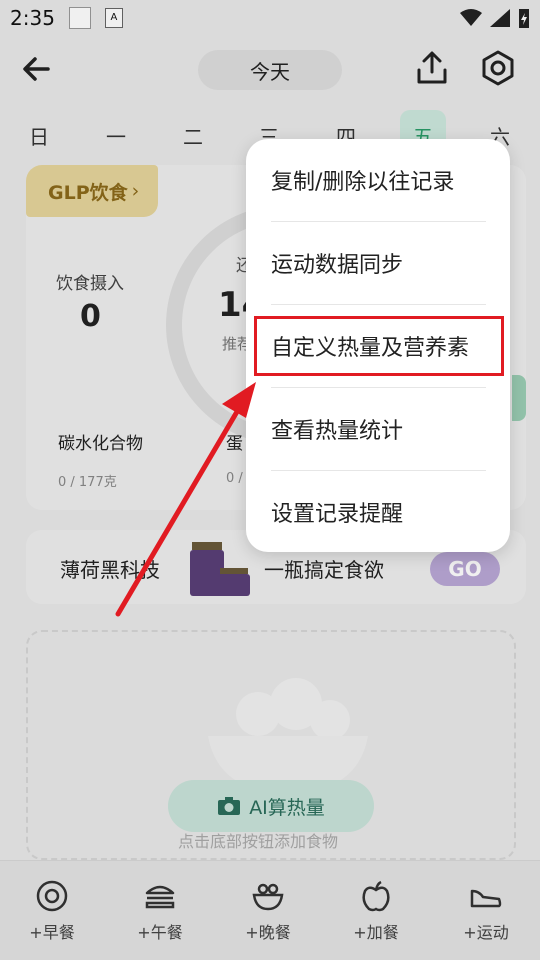 This screenshot has width=540, height=960. Describe the element at coordinates (378, 263) in the screenshot. I see `menu-item-exercise-sync: 运动数据同步` at that location.